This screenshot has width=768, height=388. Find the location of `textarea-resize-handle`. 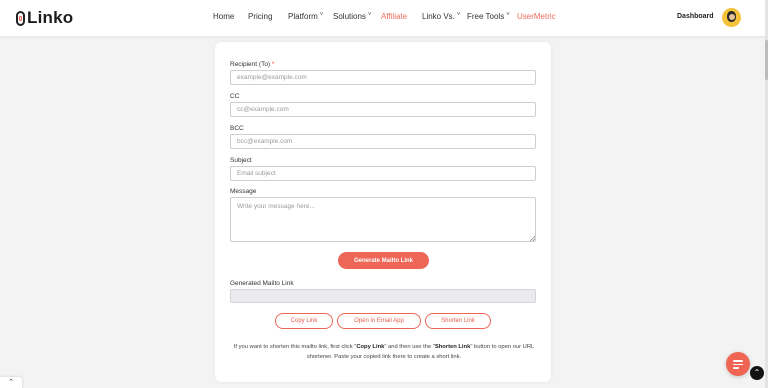

textarea-resize-handle is located at coordinates (532, 238).